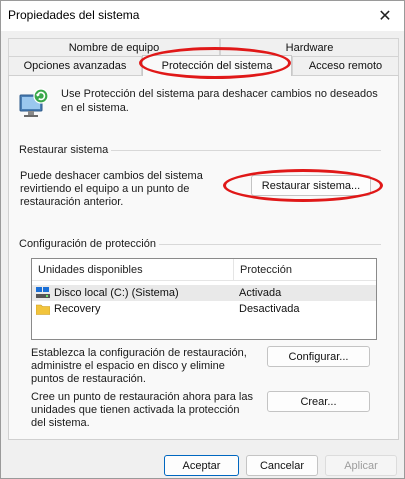 The height and width of the screenshot is (479, 405). I want to click on restore-divider, so click(246, 150).